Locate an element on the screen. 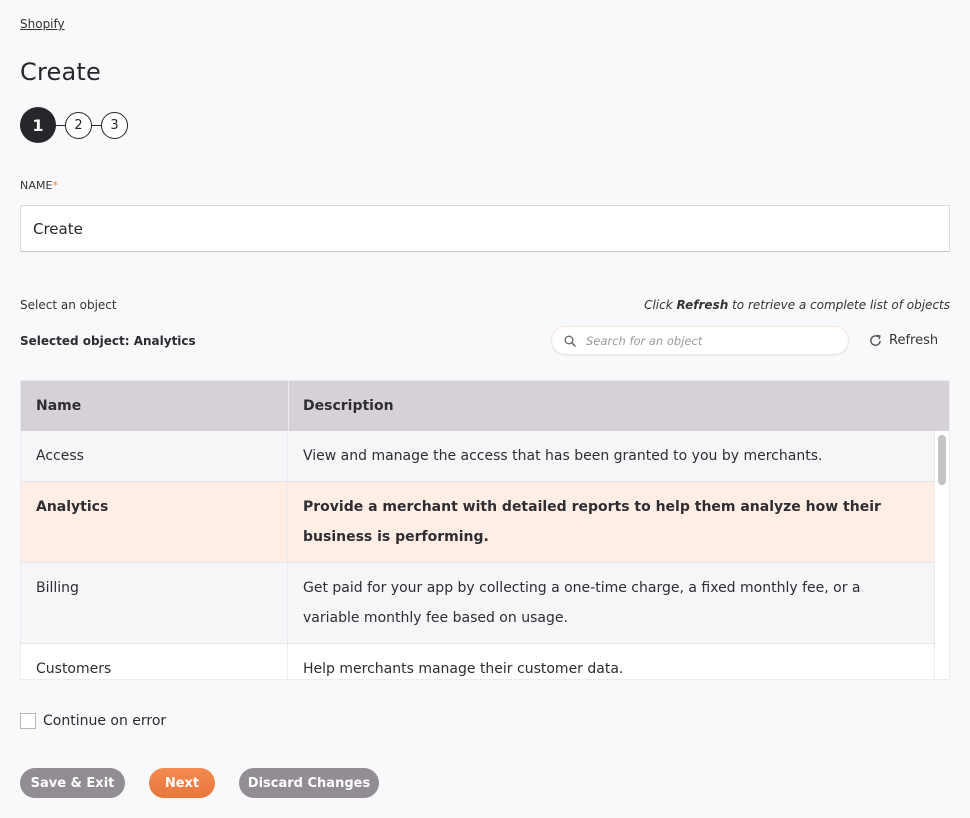  hint-prefix: Click is located at coordinates (660, 305).